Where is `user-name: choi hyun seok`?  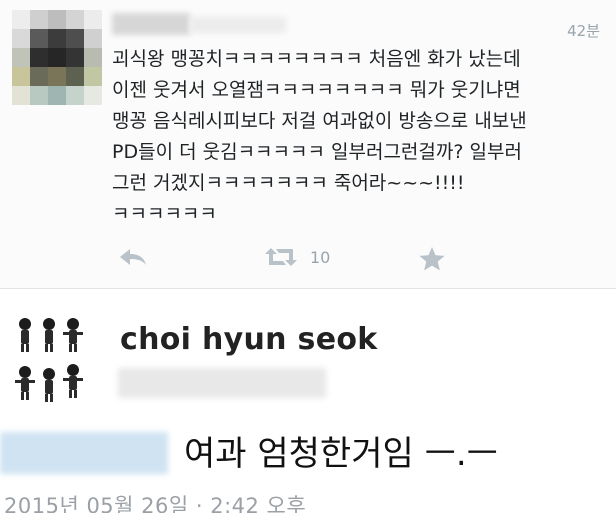
user-name: choi hyun seok is located at coordinates (249, 339).